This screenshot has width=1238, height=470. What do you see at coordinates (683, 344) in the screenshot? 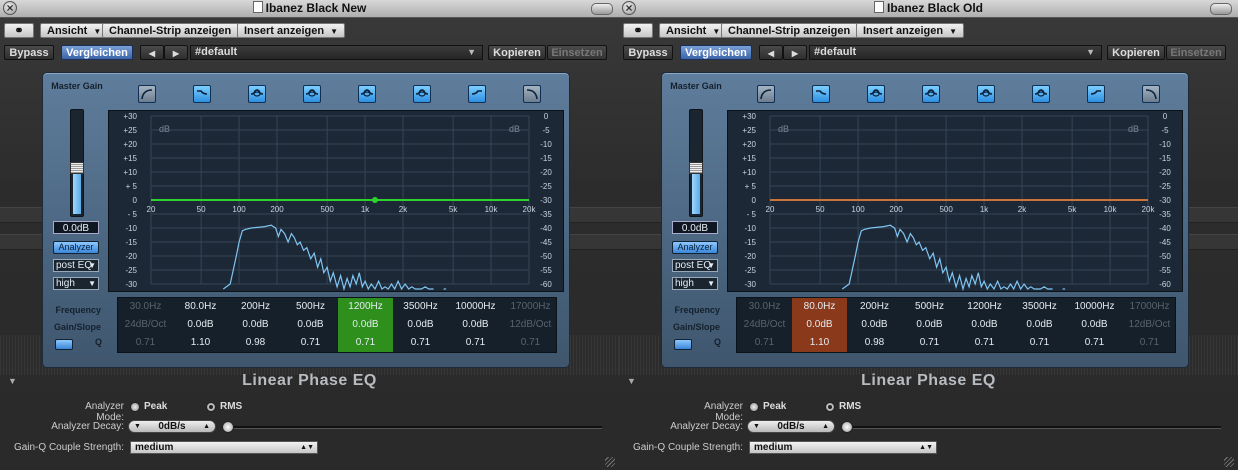
I see `gain-q-link-button` at bounding box center [683, 344].